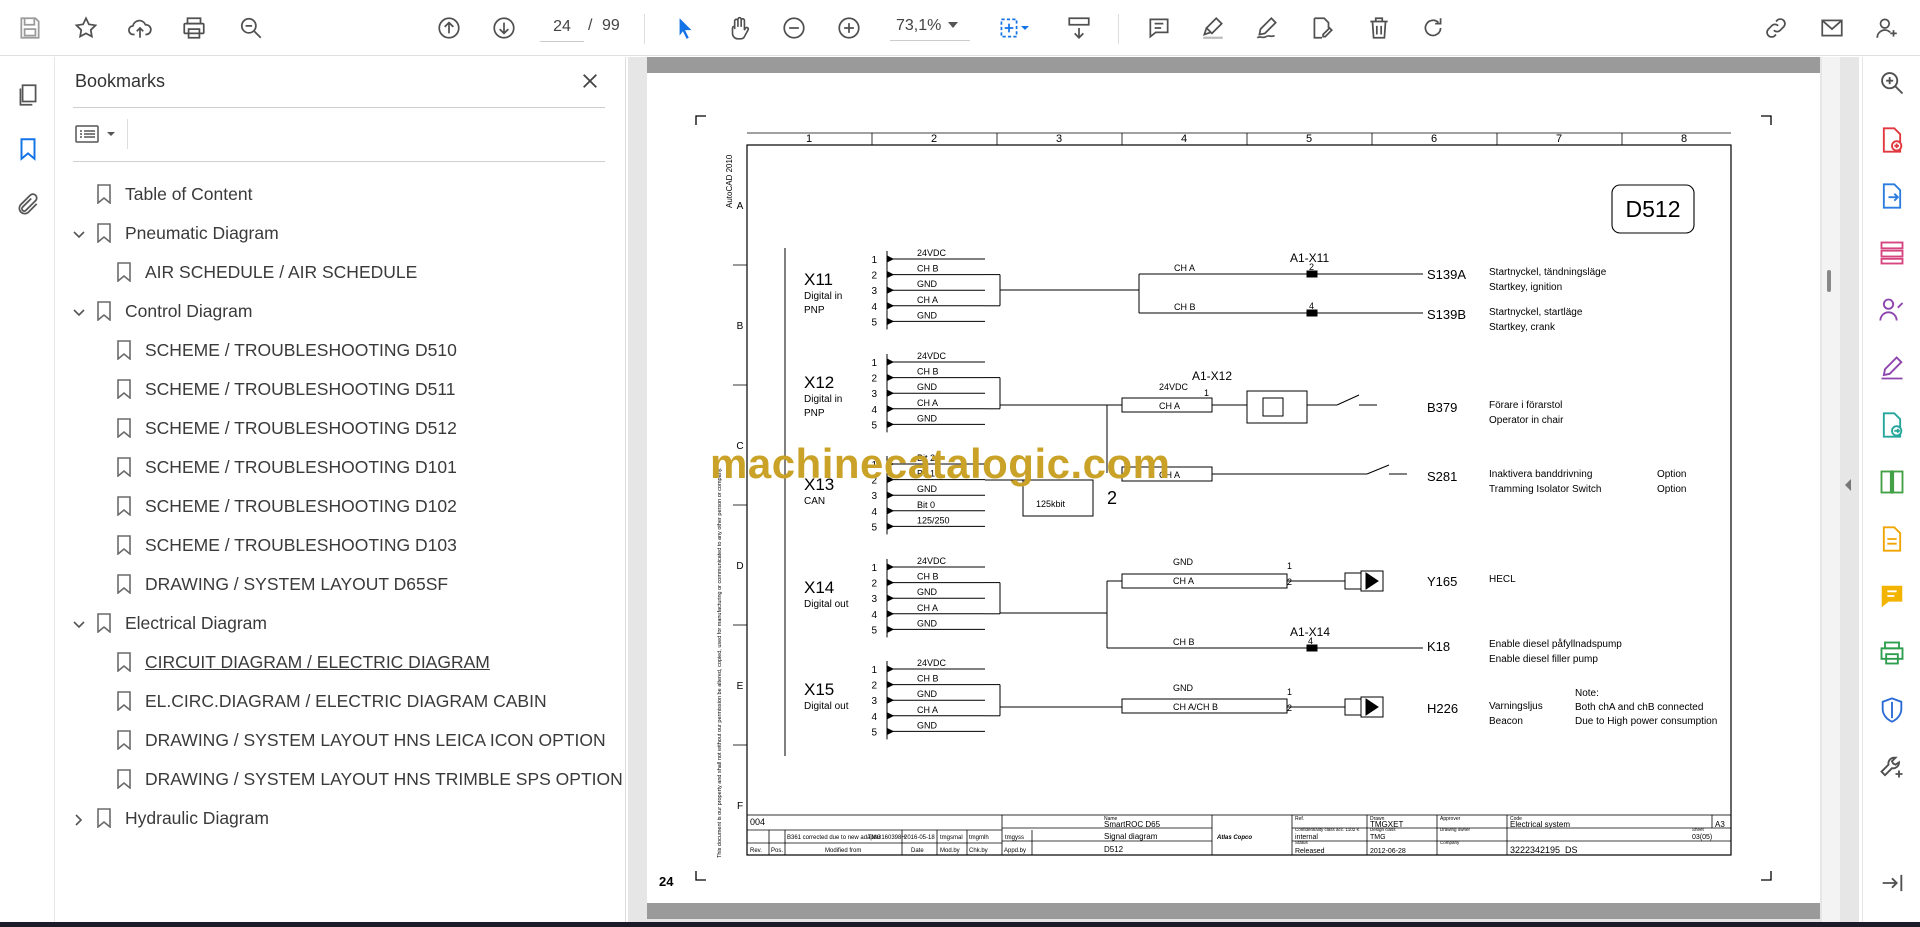 This screenshot has width=1920, height=927. Describe the element at coordinates (1015, 851) in the screenshot. I see `tb-appby-h: Appd.by` at that location.